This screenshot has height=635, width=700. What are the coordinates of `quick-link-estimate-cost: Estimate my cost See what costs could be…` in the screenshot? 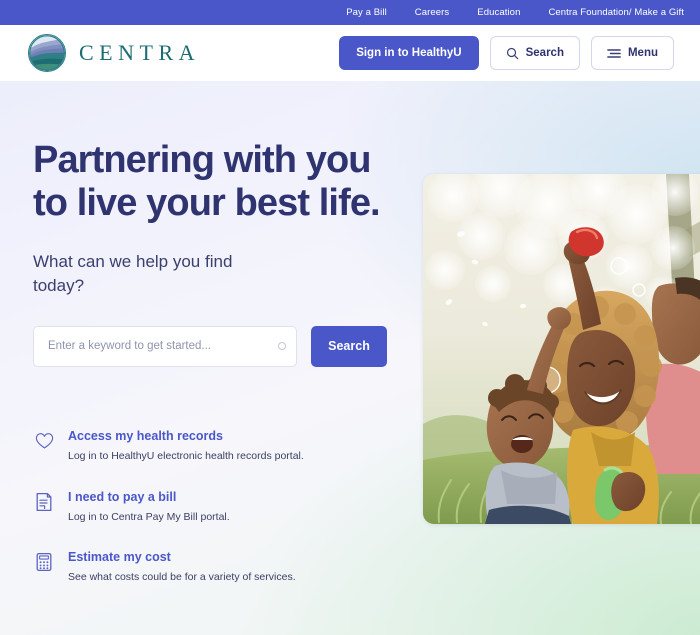 It's located at (218, 567).